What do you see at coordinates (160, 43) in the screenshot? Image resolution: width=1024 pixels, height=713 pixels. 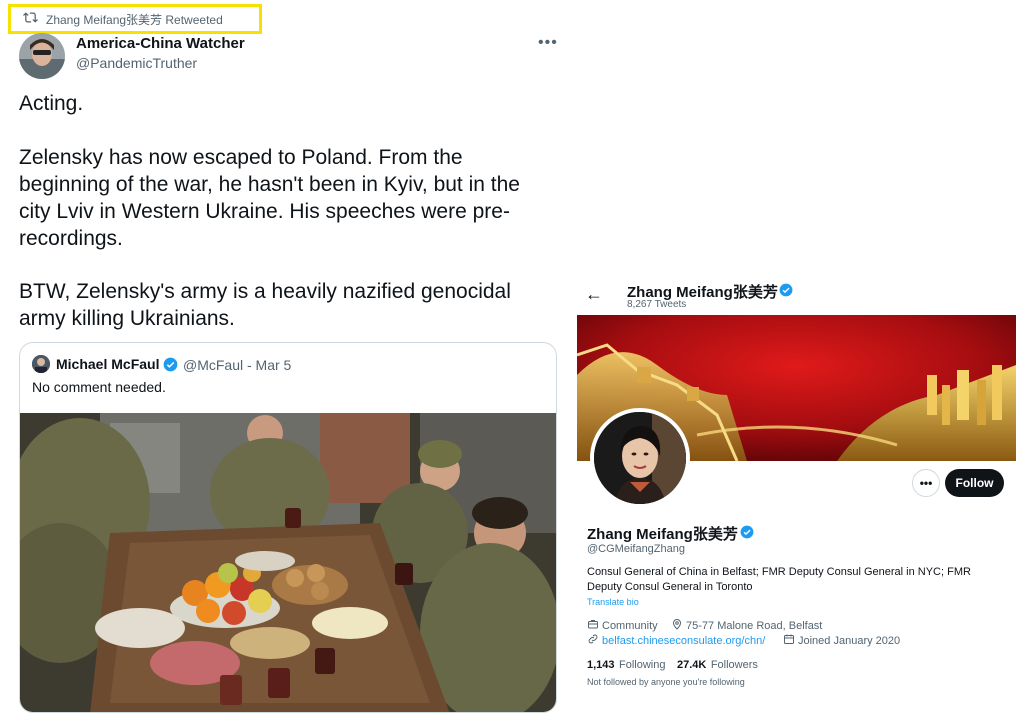 I see `author-name: America-China Watcher` at bounding box center [160, 43].